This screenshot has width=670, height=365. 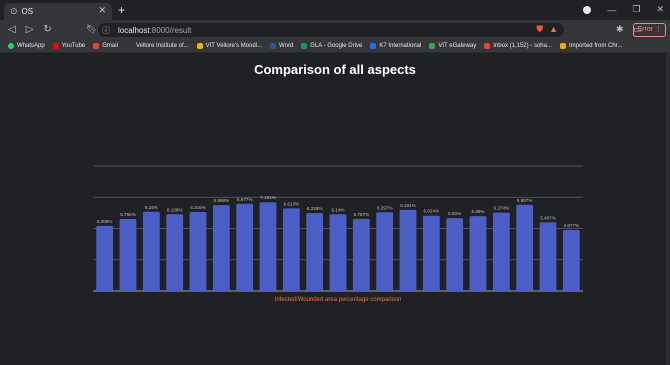 What do you see at coordinates (198, 207) in the screenshot?
I see `bar-data-label: 6.316%` at bounding box center [198, 207].